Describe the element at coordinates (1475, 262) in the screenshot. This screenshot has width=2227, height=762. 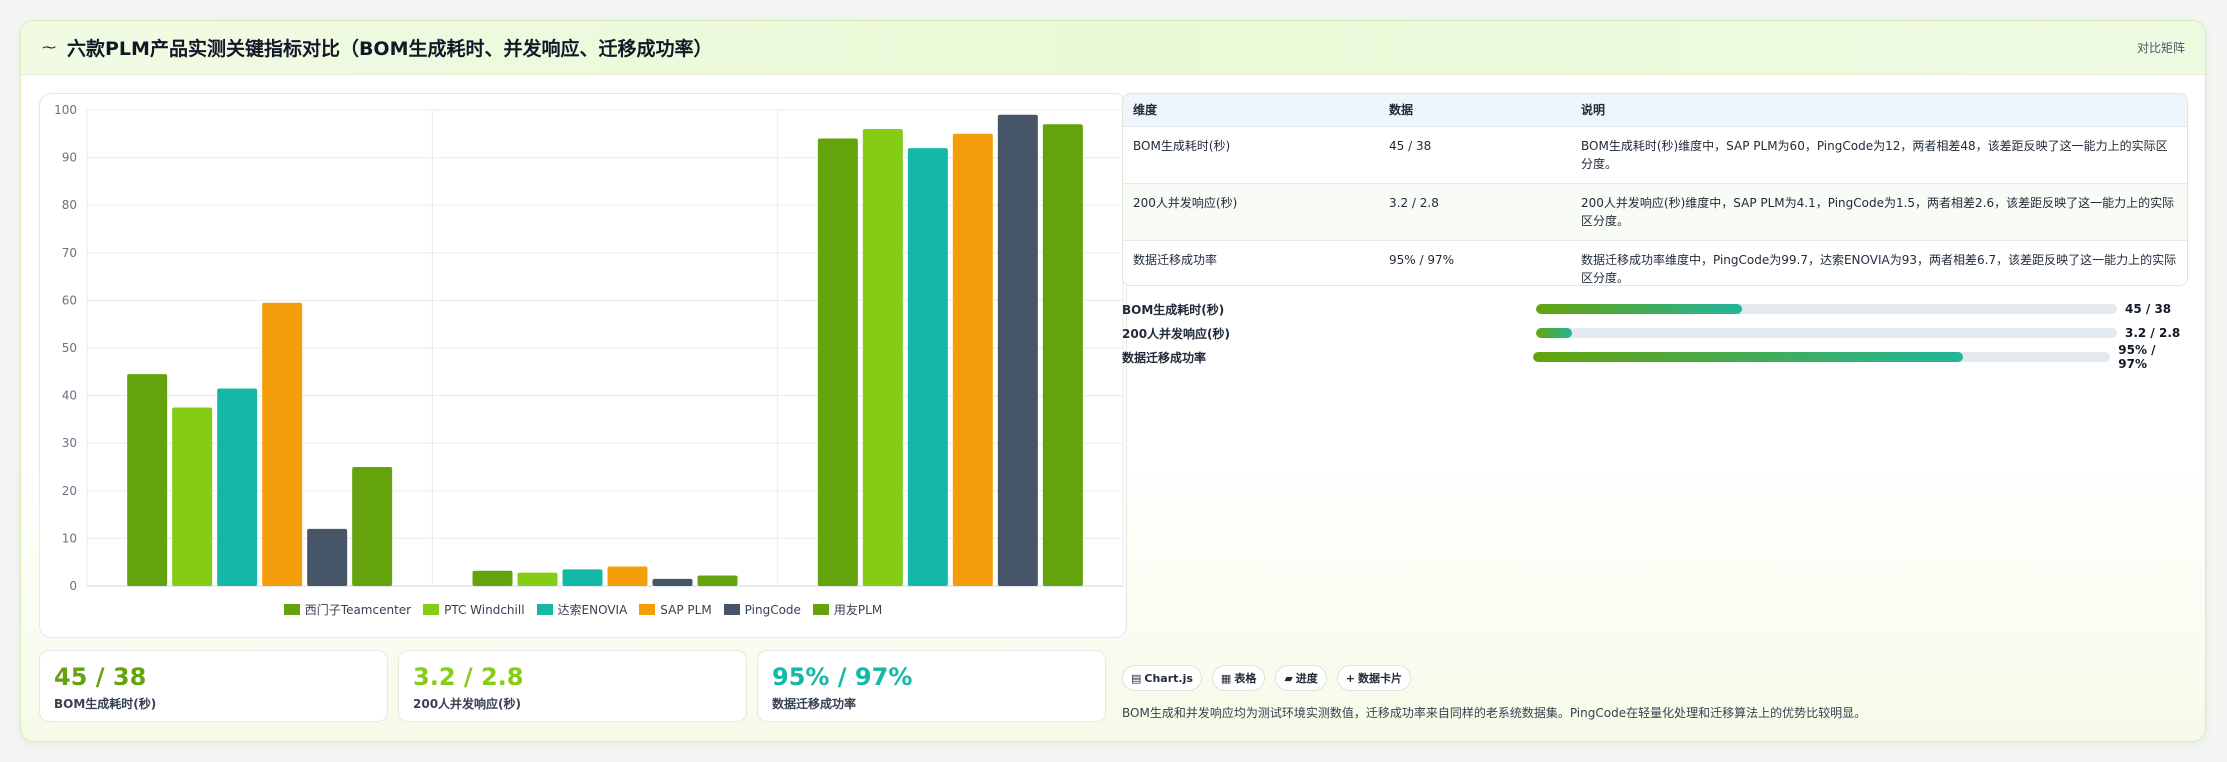
I see `table-cell: 95% / 97%` at that location.